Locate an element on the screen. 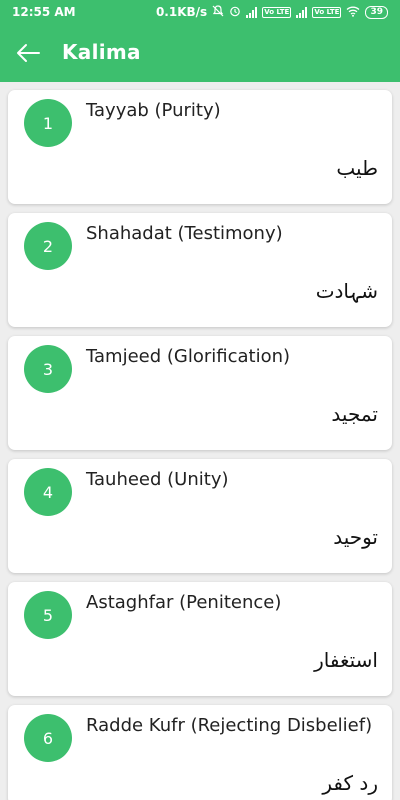  kalima-urdu-name: توحید is located at coordinates (355, 537).